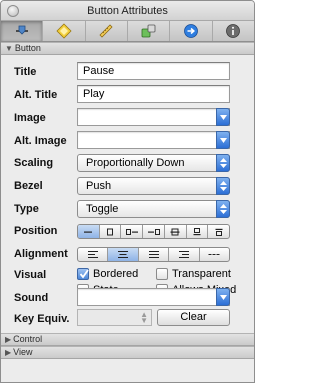  What do you see at coordinates (30, 118) in the screenshot?
I see `image-label: Image` at bounding box center [30, 118].